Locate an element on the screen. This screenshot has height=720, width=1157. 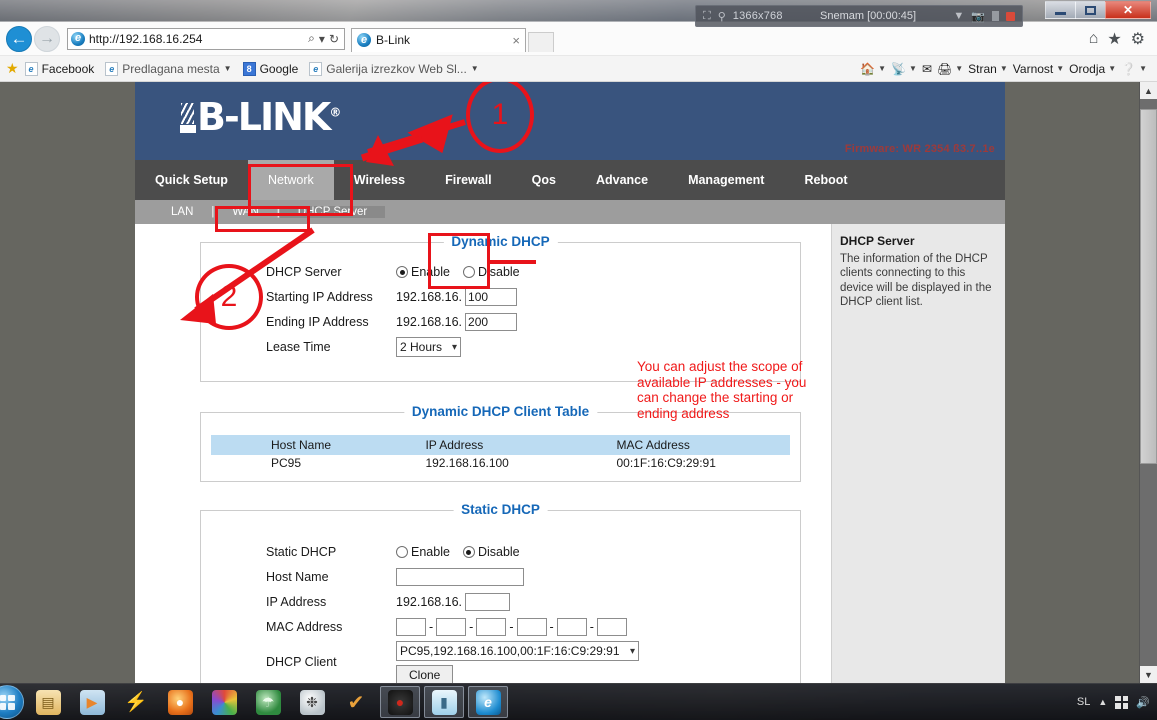
home-button: 🏠 ▼ is located at coordinates (873, 69).